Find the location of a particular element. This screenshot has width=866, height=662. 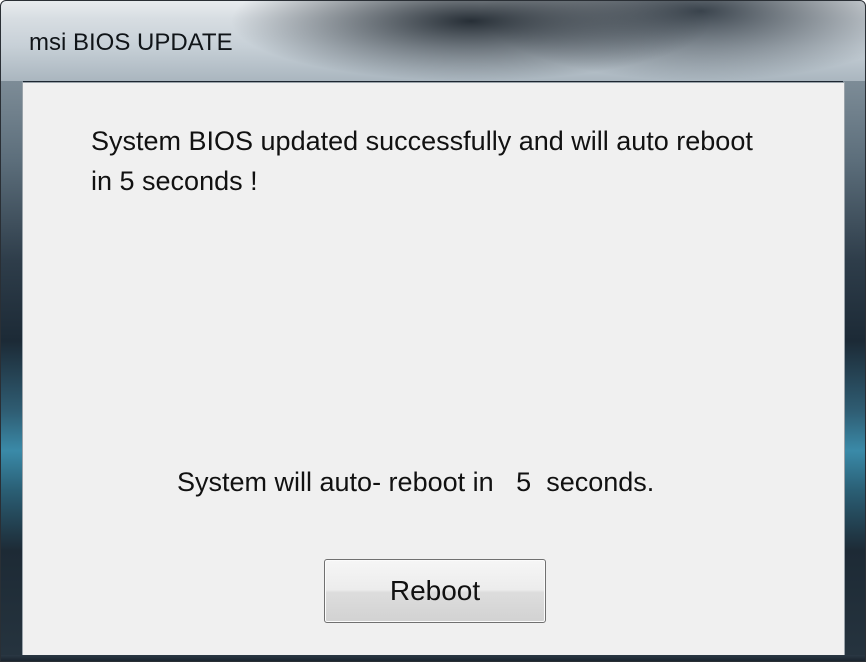

countdown-text: System will auto- reboot in 5 seconds. is located at coordinates (415, 482).